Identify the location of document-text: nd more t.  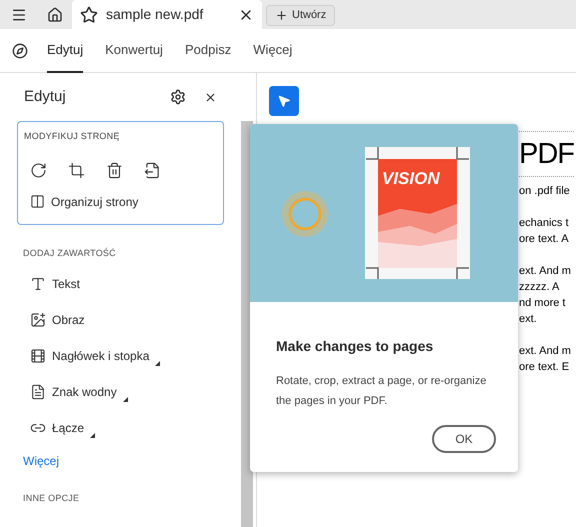
(542, 303).